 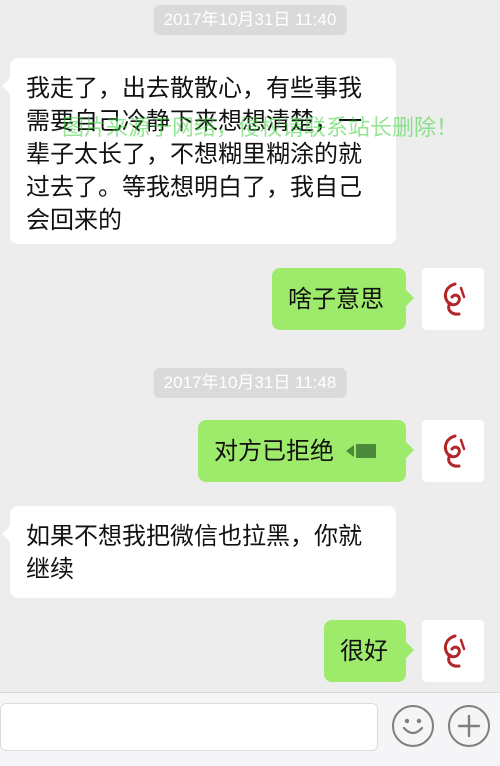 What do you see at coordinates (364, 650) in the screenshot?
I see `message-text: 很好` at bounding box center [364, 650].